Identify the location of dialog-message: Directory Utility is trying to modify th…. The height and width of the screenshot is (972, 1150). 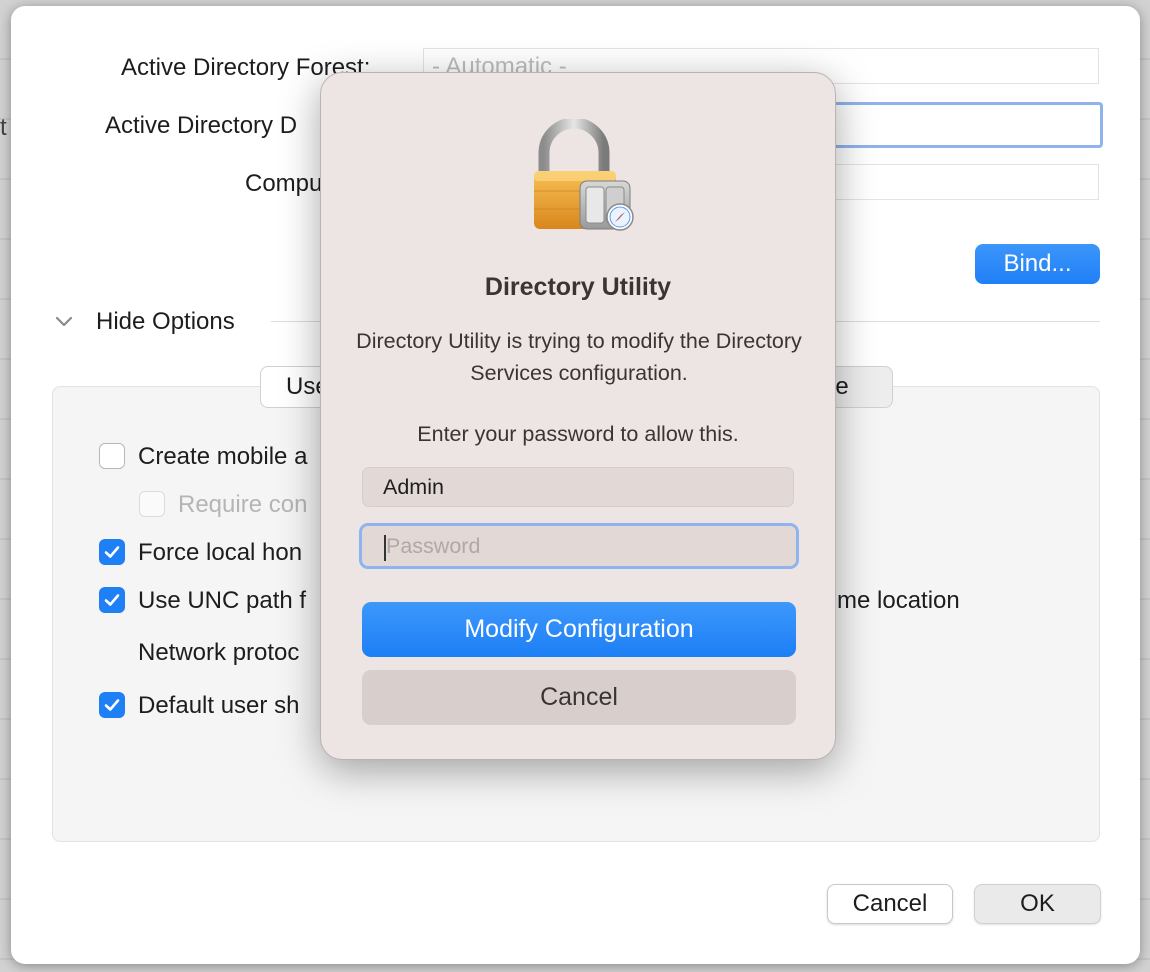
(579, 357).